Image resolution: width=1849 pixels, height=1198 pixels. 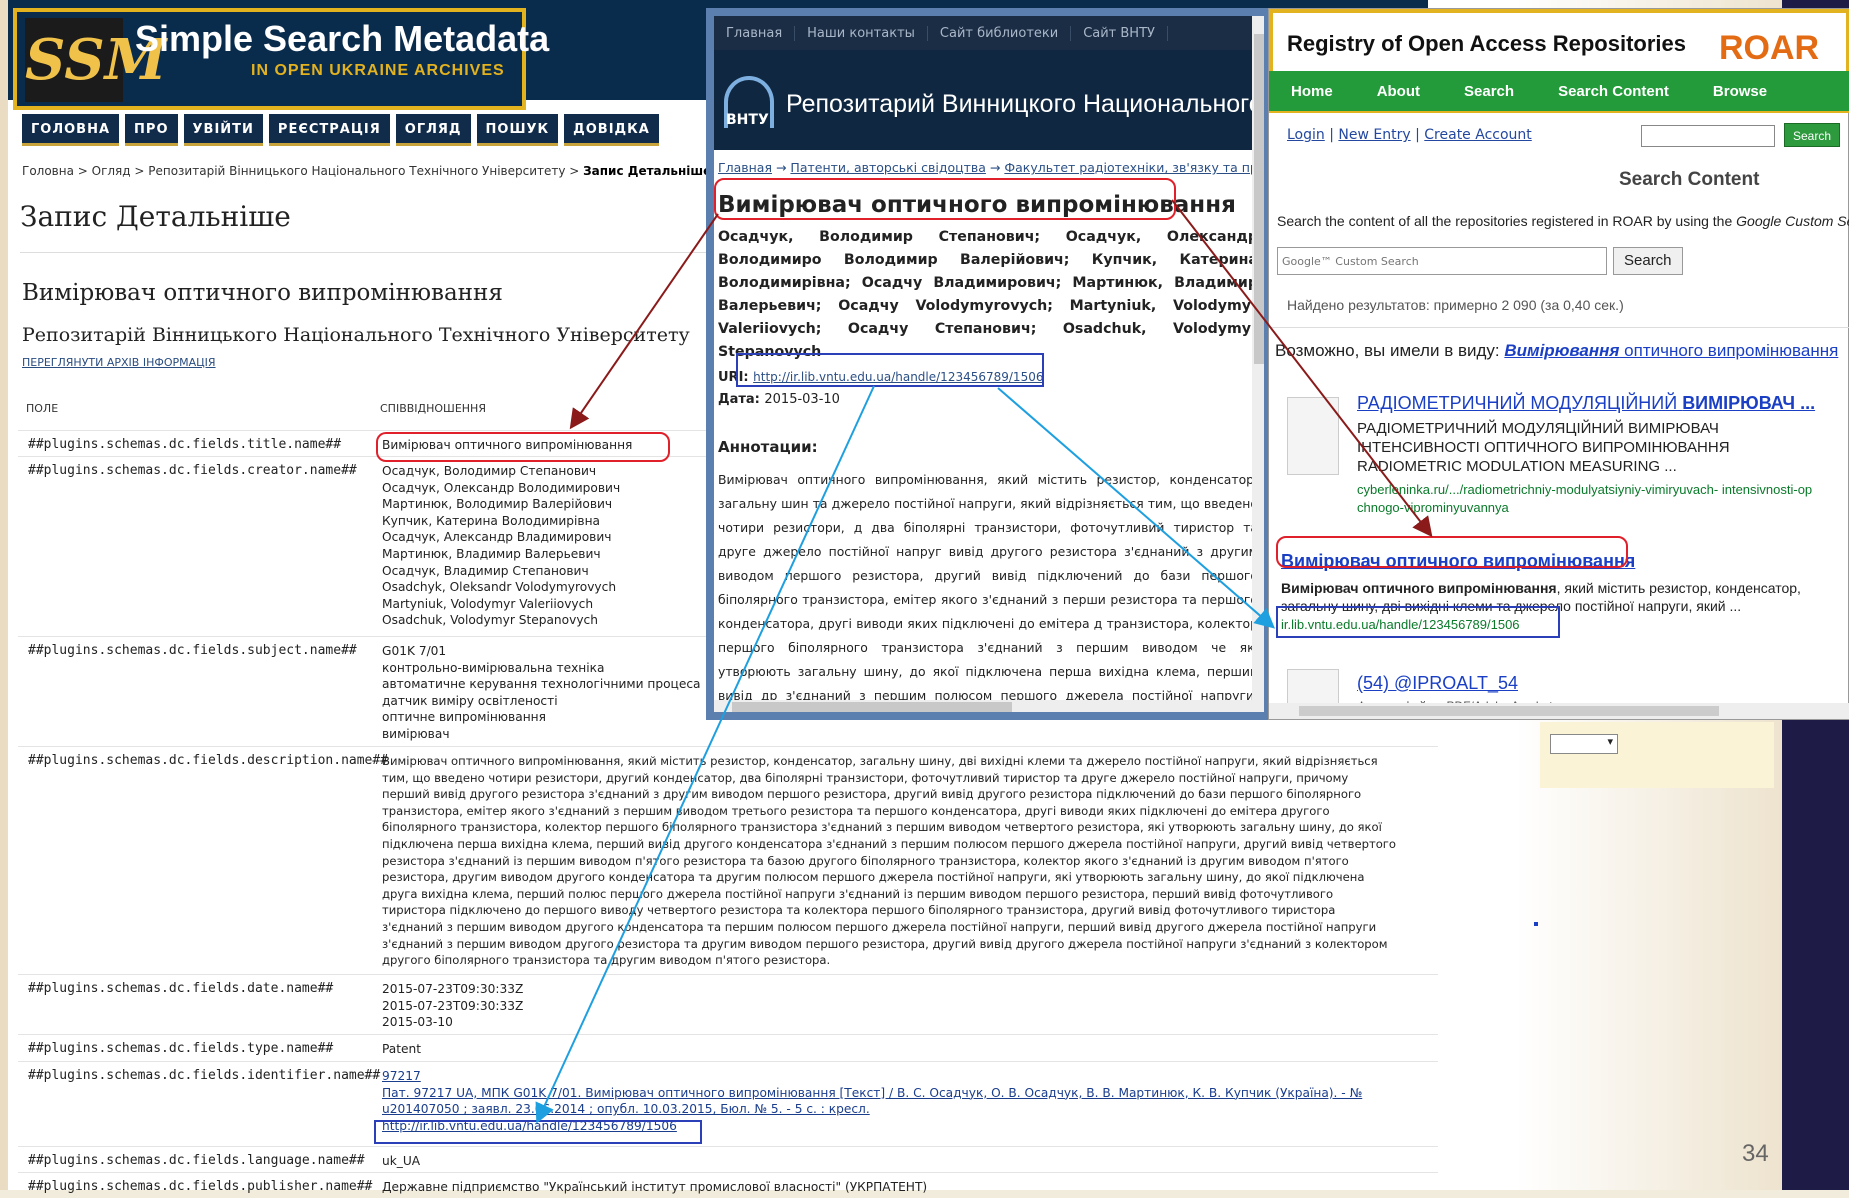 What do you see at coordinates (402, 1049) in the screenshot?
I see `field-value: Patent` at bounding box center [402, 1049].